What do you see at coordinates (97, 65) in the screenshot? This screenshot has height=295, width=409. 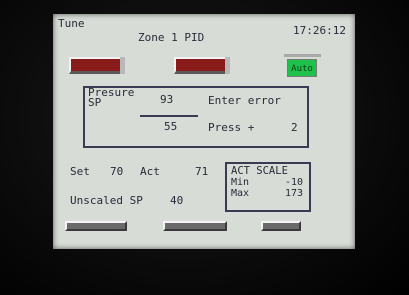 I see `zone-output-button-left` at bounding box center [97, 65].